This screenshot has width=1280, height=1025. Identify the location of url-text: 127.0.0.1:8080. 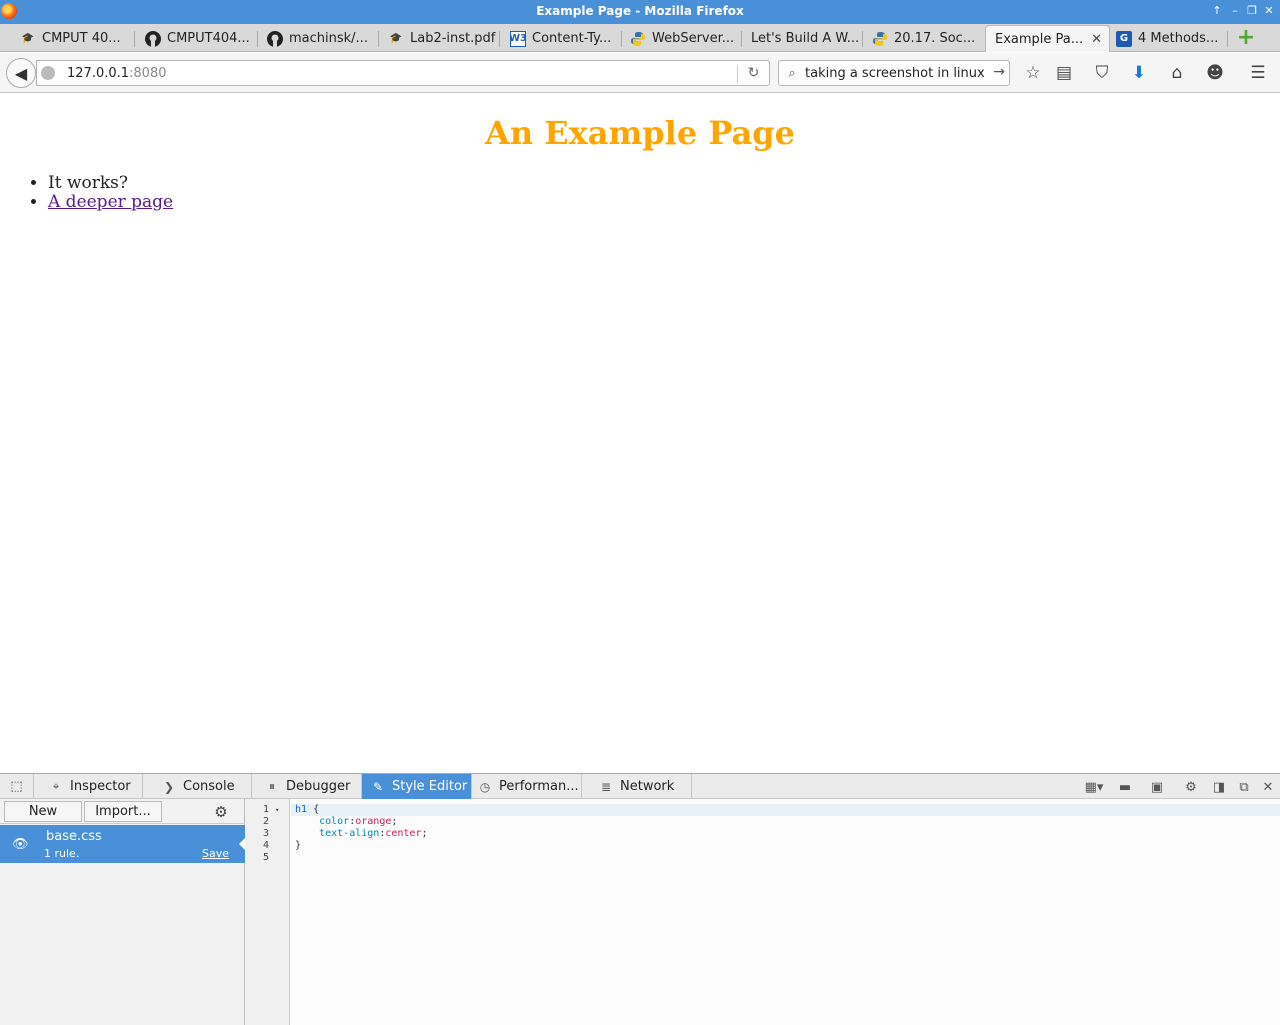
(117, 73).